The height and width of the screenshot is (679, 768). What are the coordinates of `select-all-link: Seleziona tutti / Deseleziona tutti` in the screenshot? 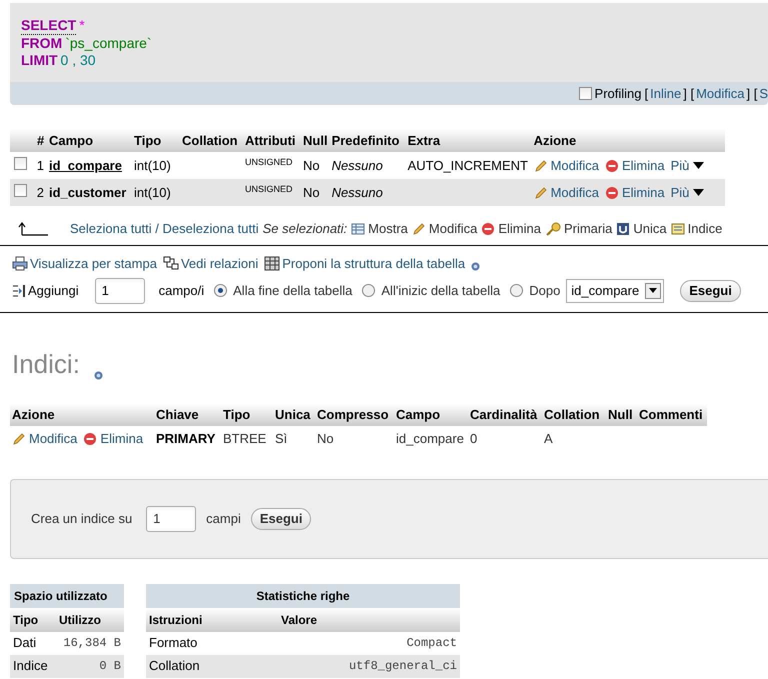 It's located at (164, 229).